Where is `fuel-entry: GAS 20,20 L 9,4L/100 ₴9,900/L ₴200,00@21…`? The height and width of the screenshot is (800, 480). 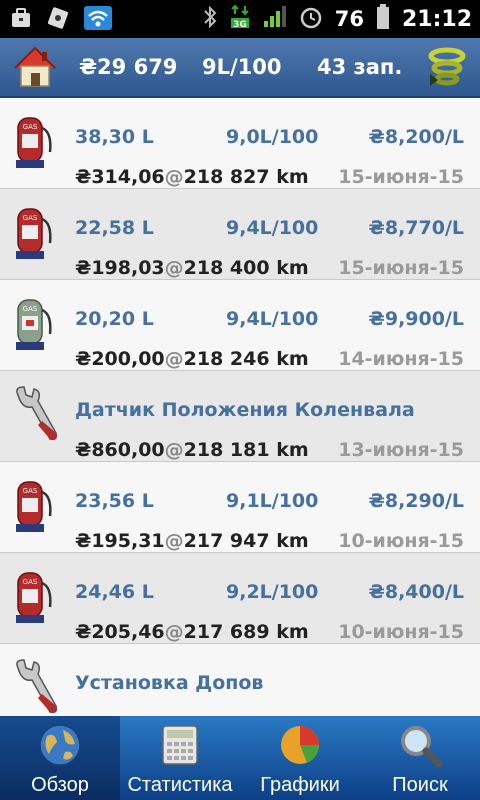 fuel-entry: GAS 20,20 L 9,4L/100 ₴9,900/L ₴200,00@21… is located at coordinates (240, 325).